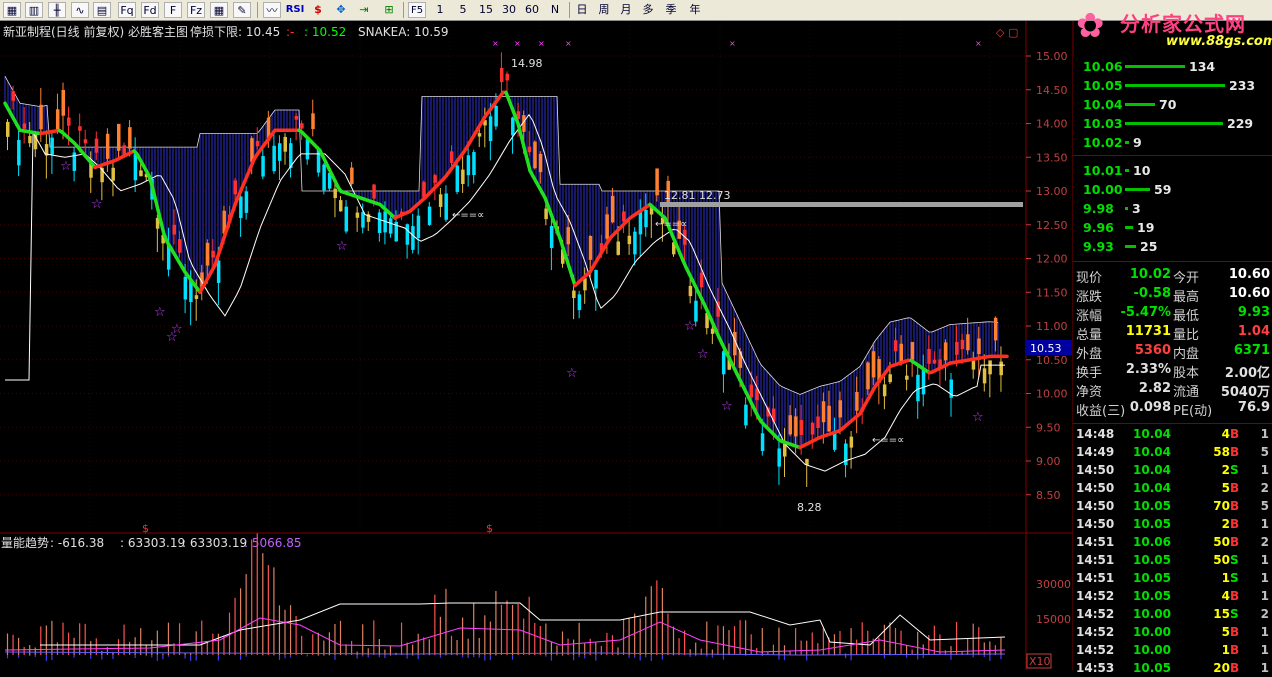  I want to click on quote-value: 2.82, so click(1155, 388).